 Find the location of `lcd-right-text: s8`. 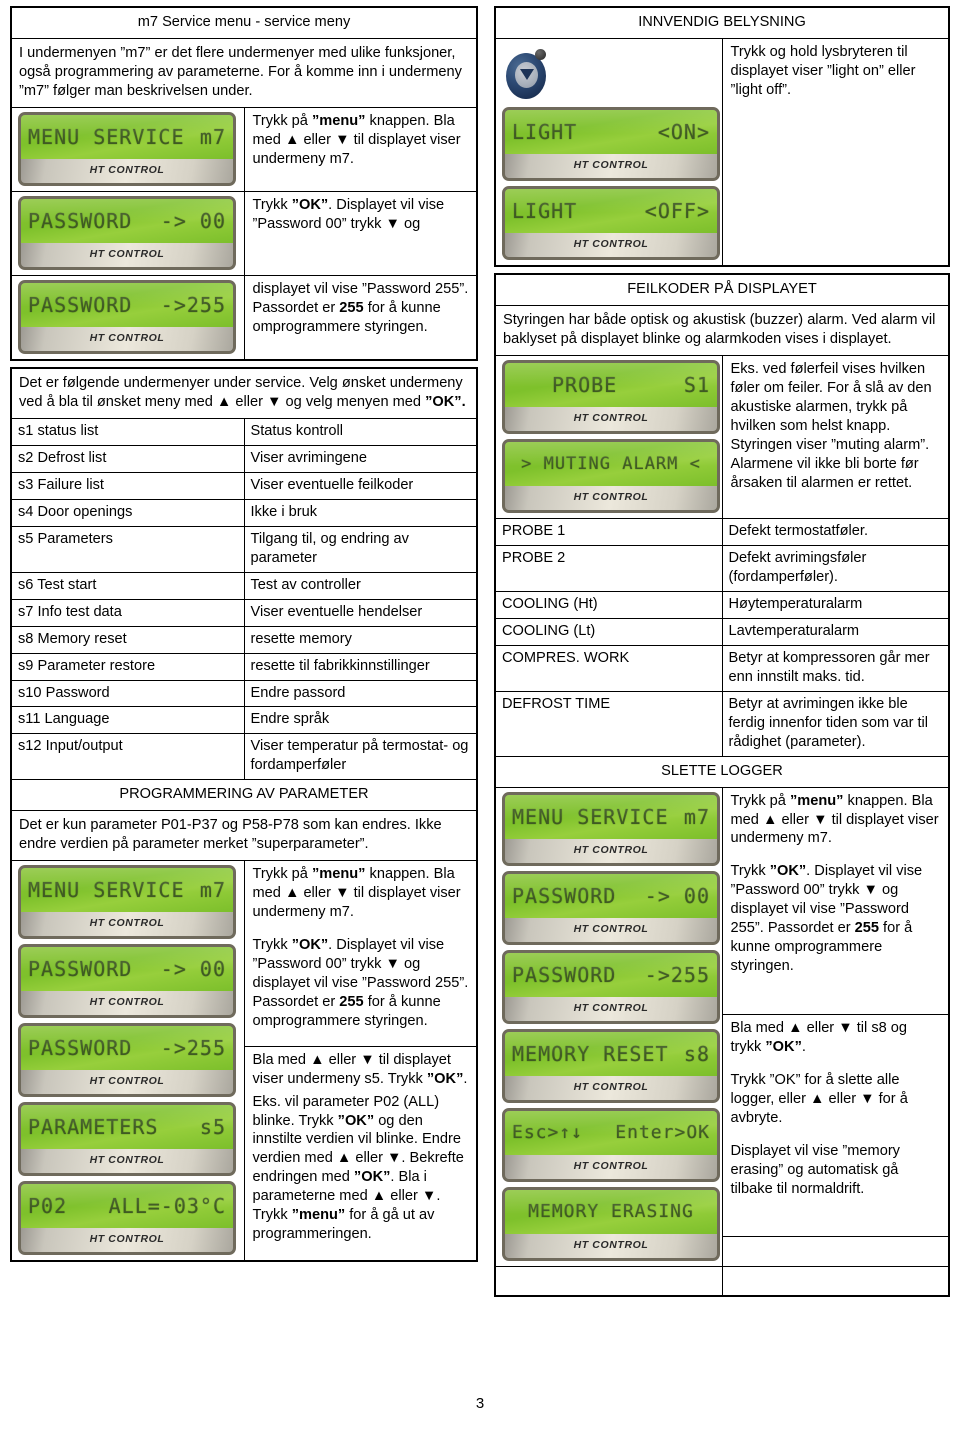

lcd-right-text: s8 is located at coordinates (696, 1053).